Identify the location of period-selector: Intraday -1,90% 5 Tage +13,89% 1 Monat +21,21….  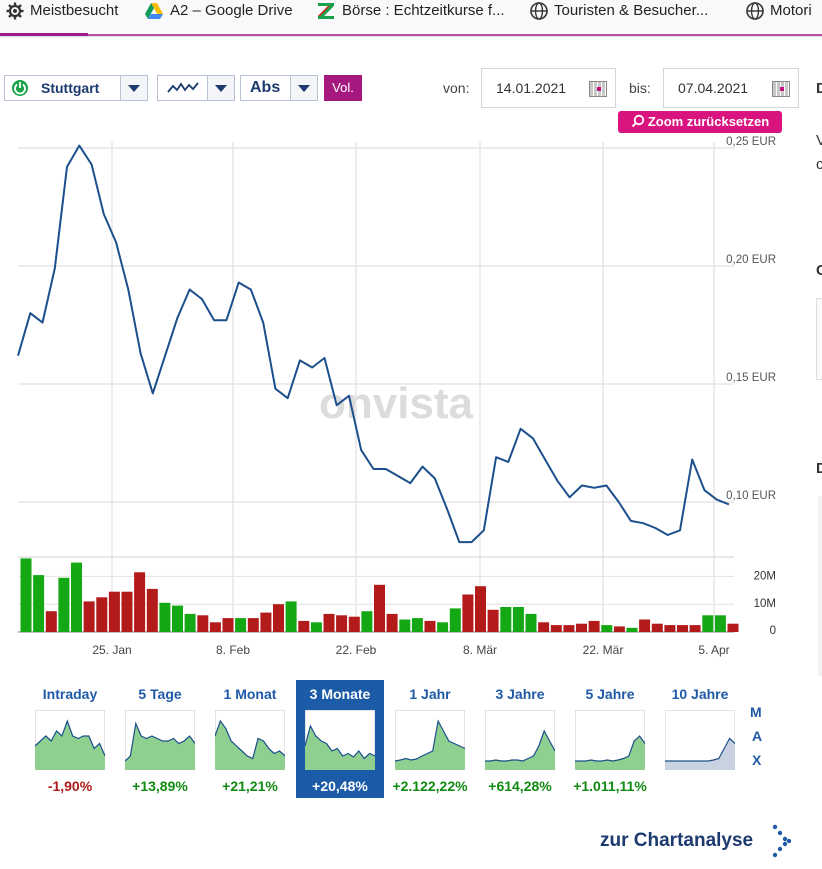
(396, 740).